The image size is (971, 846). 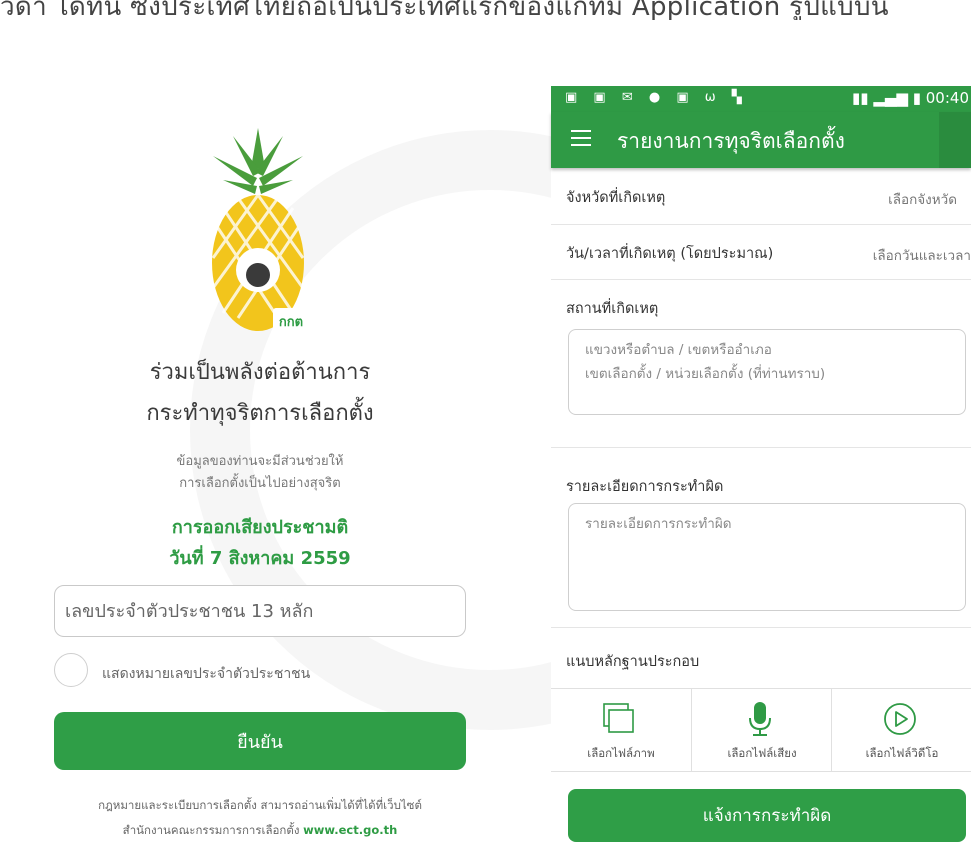 I want to click on details-placeholder: รายละเอียดการกระทำผิด, so click(x=658, y=524).